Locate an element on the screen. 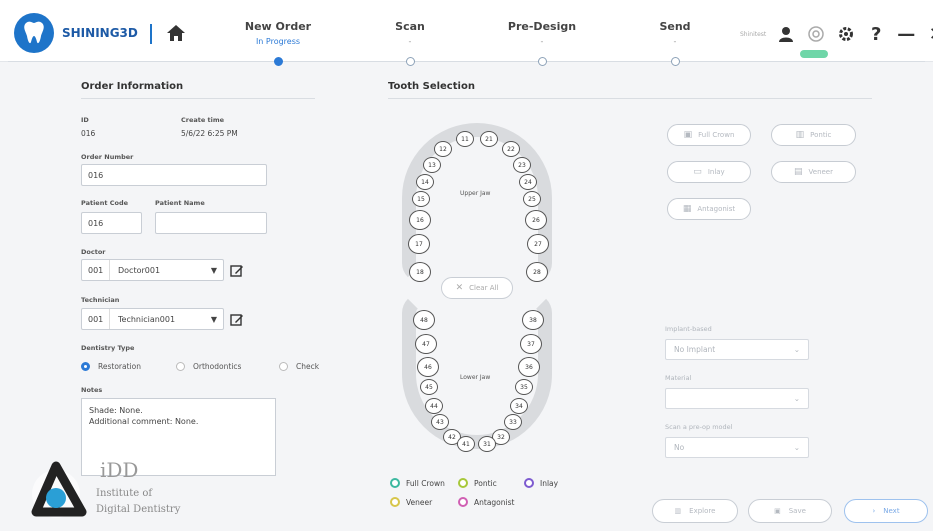  doctor-select: 001 Doctor001 ▼ is located at coordinates (152, 270).